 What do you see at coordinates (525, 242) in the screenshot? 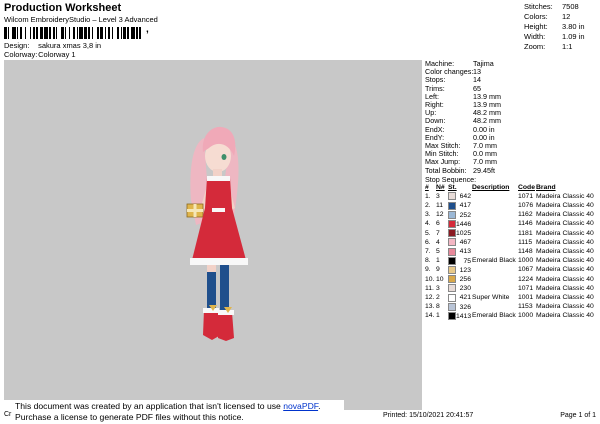
I see `thread-code: 1115` at bounding box center [525, 242].